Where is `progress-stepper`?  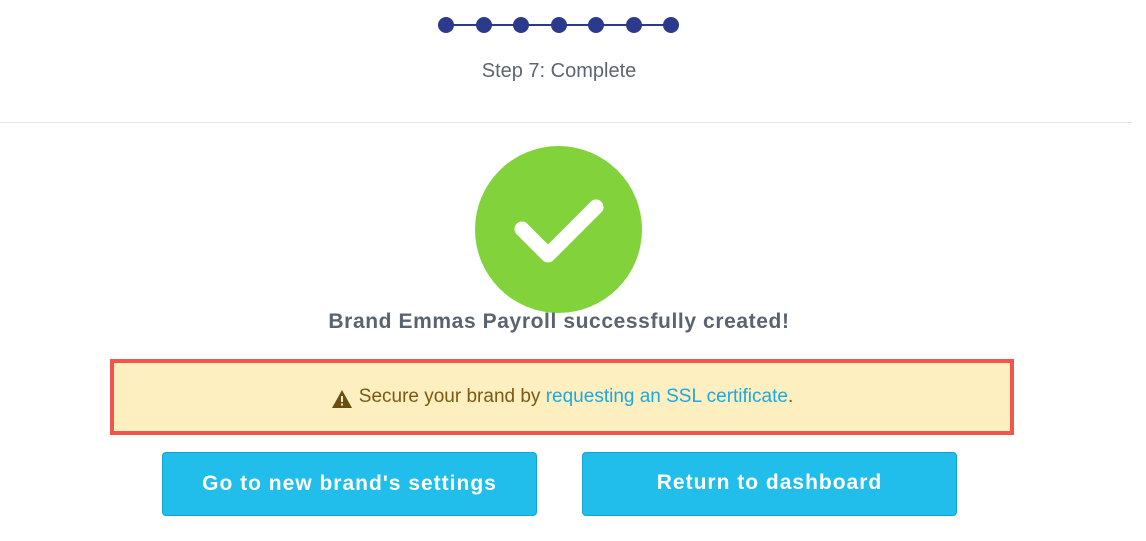
progress-stepper is located at coordinates (558, 25).